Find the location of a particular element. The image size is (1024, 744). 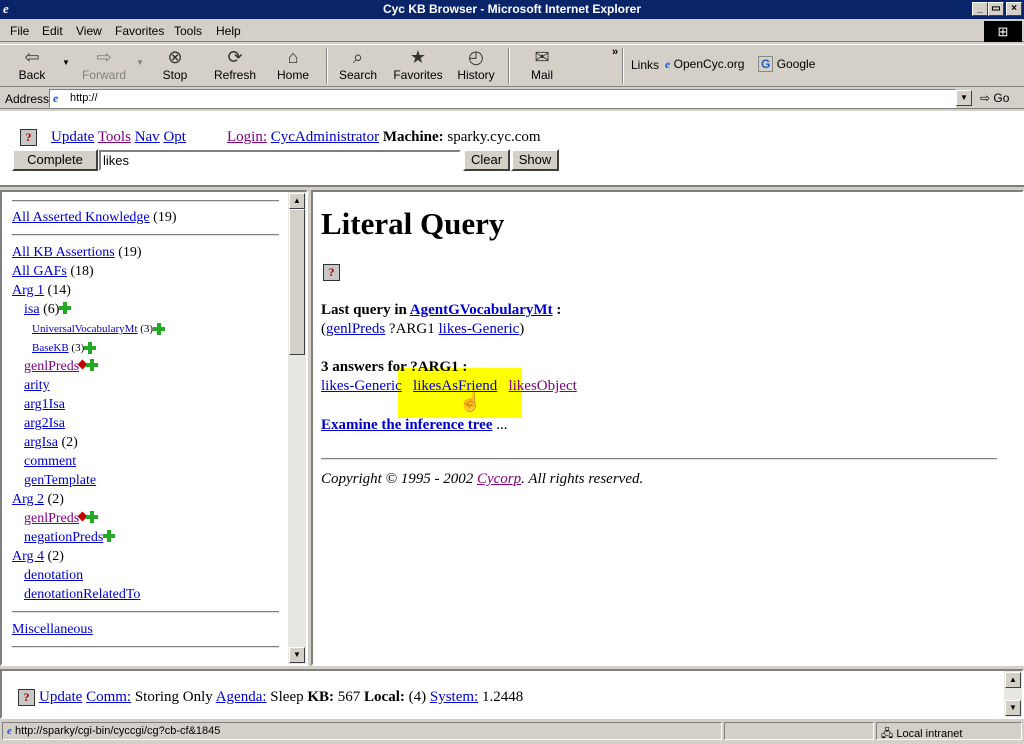

answer-likesasfriend: likesAsFriend is located at coordinates (455, 386).